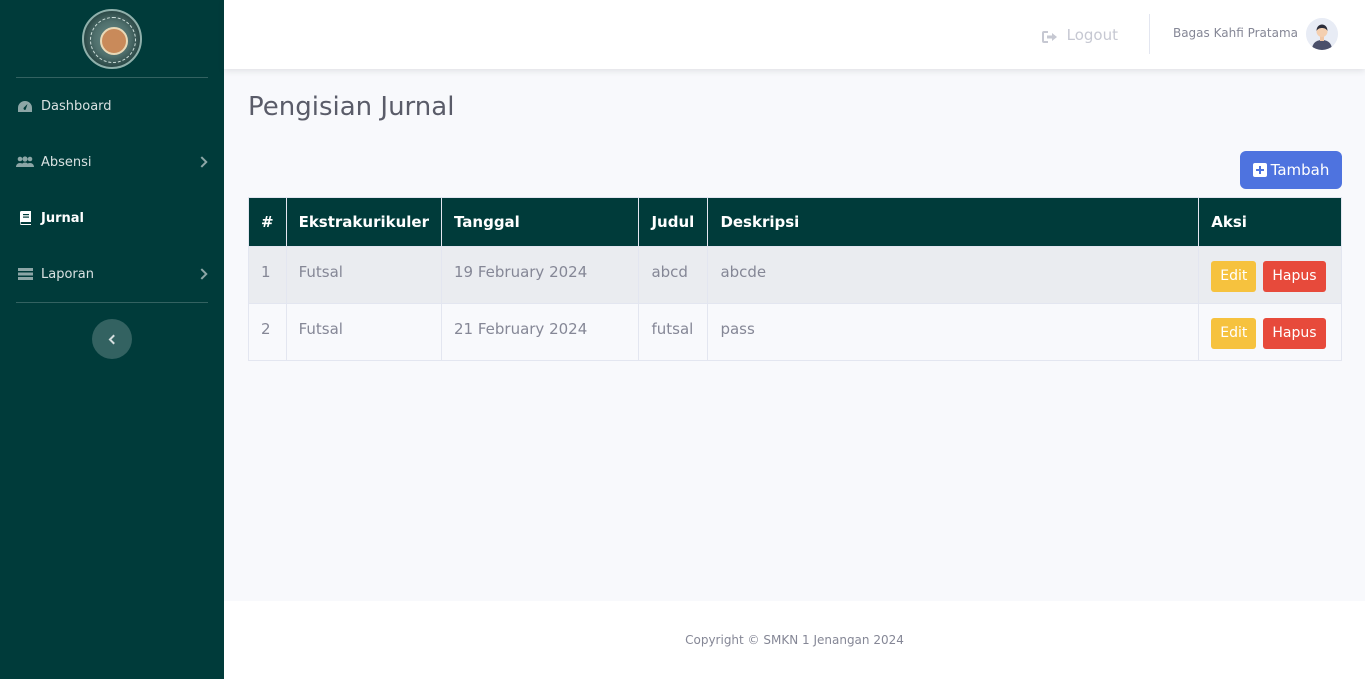  I want to click on book-icon, so click(25, 218).